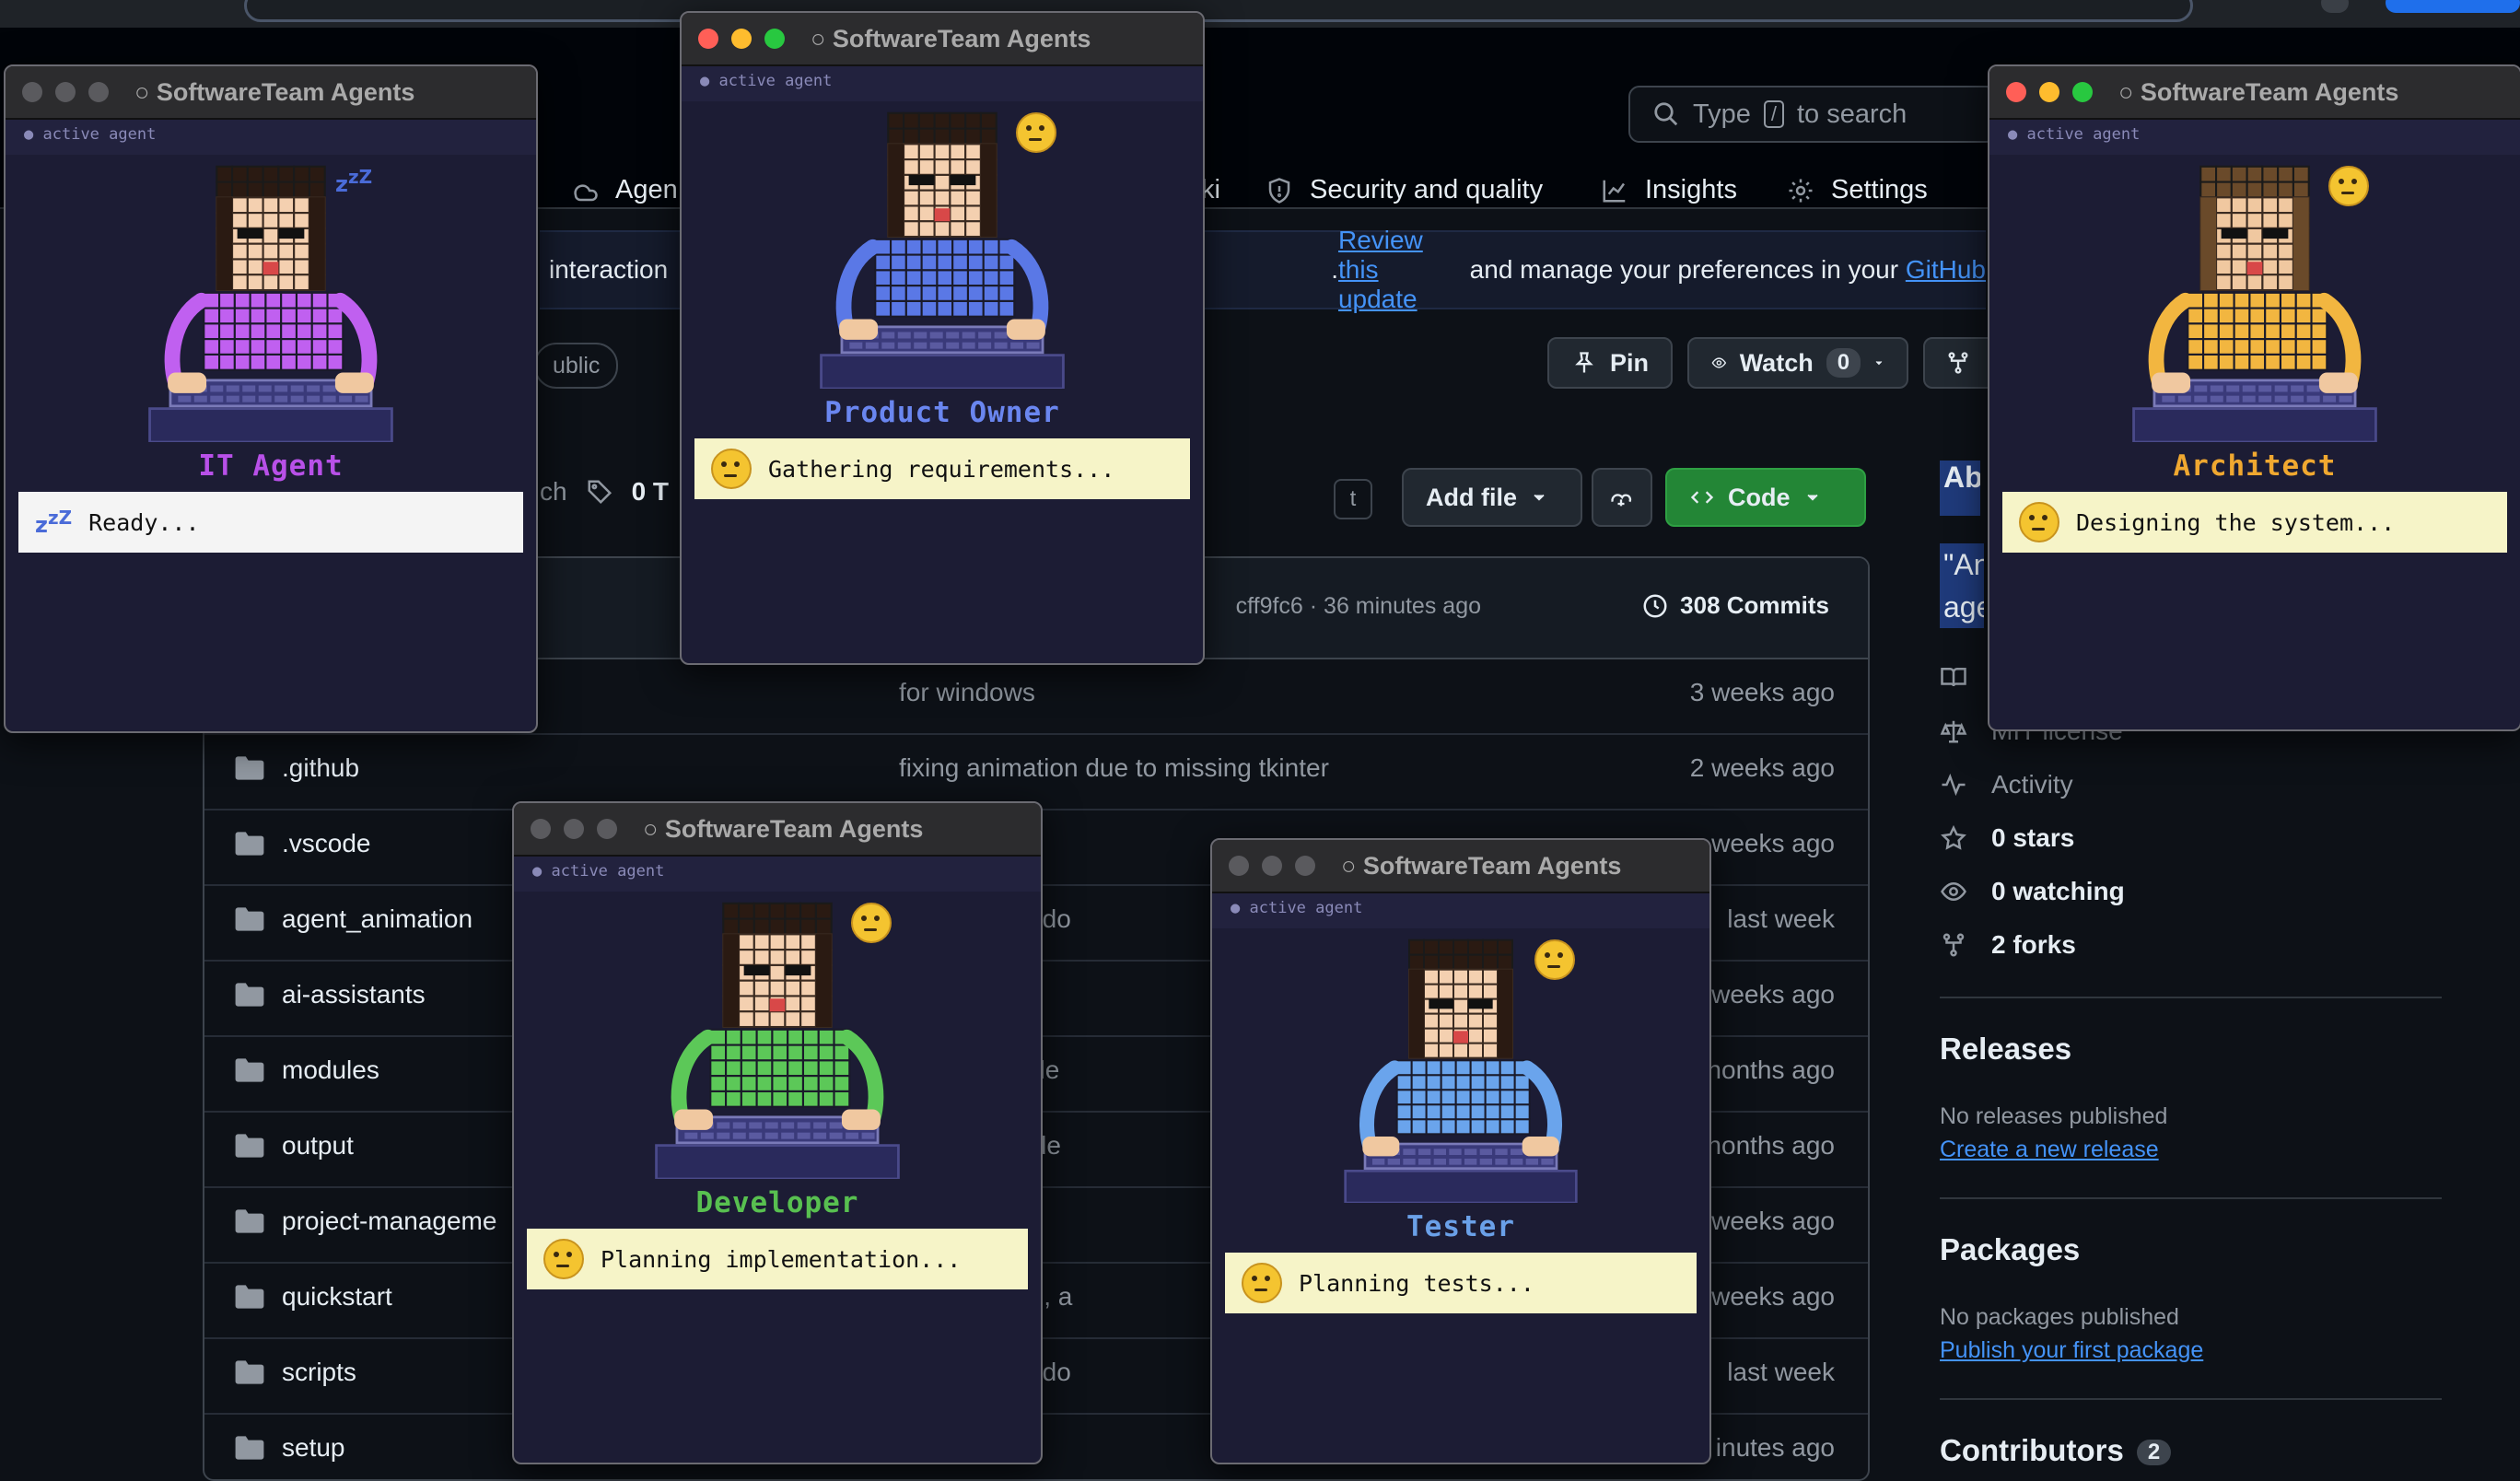 The width and height of the screenshot is (2520, 1481). I want to click on forks-item: 2 forks, so click(2008, 945).